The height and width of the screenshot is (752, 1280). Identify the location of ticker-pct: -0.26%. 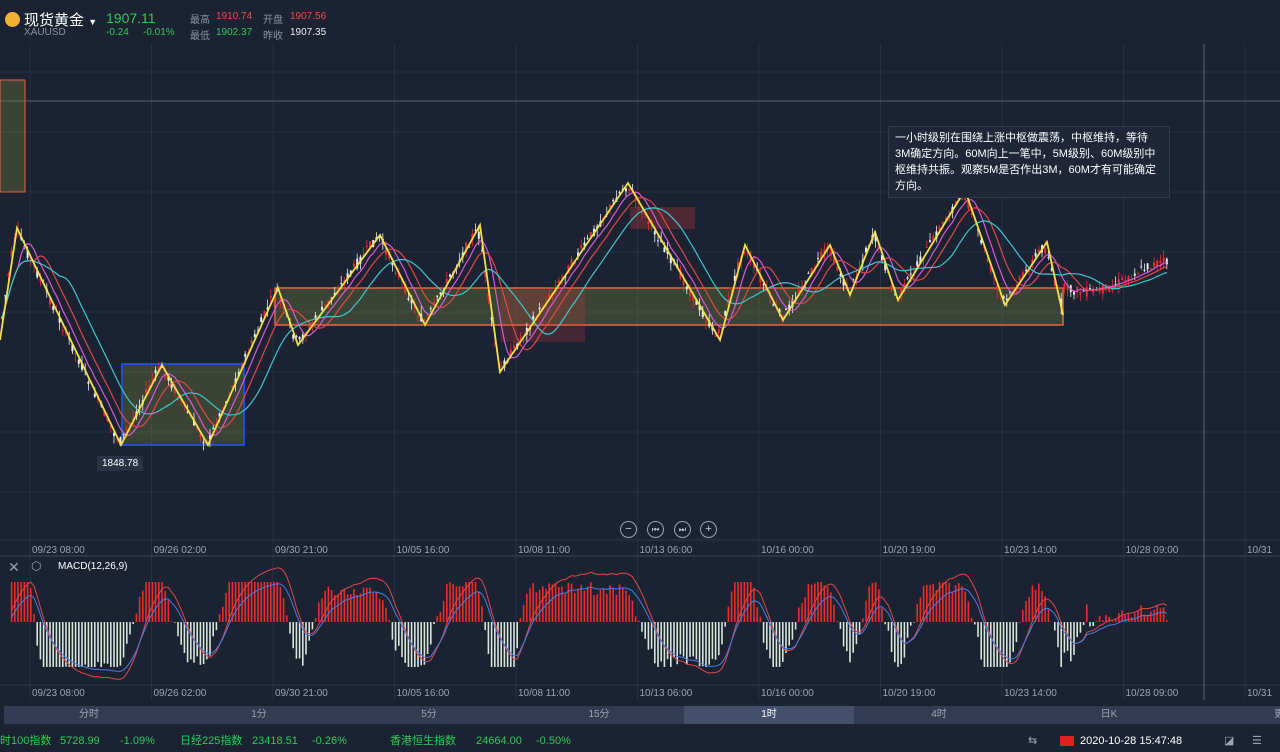
(329, 741).